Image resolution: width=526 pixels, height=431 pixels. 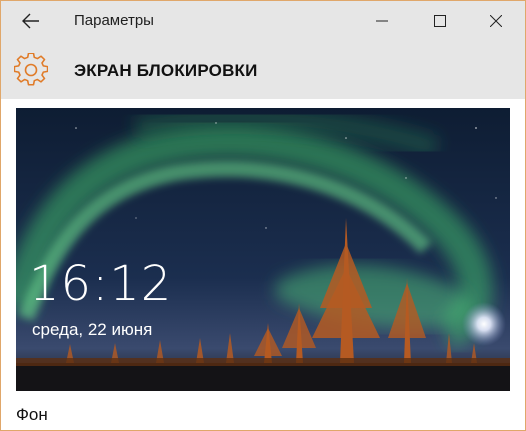 I want to click on gear-icon, so click(x=31, y=69).